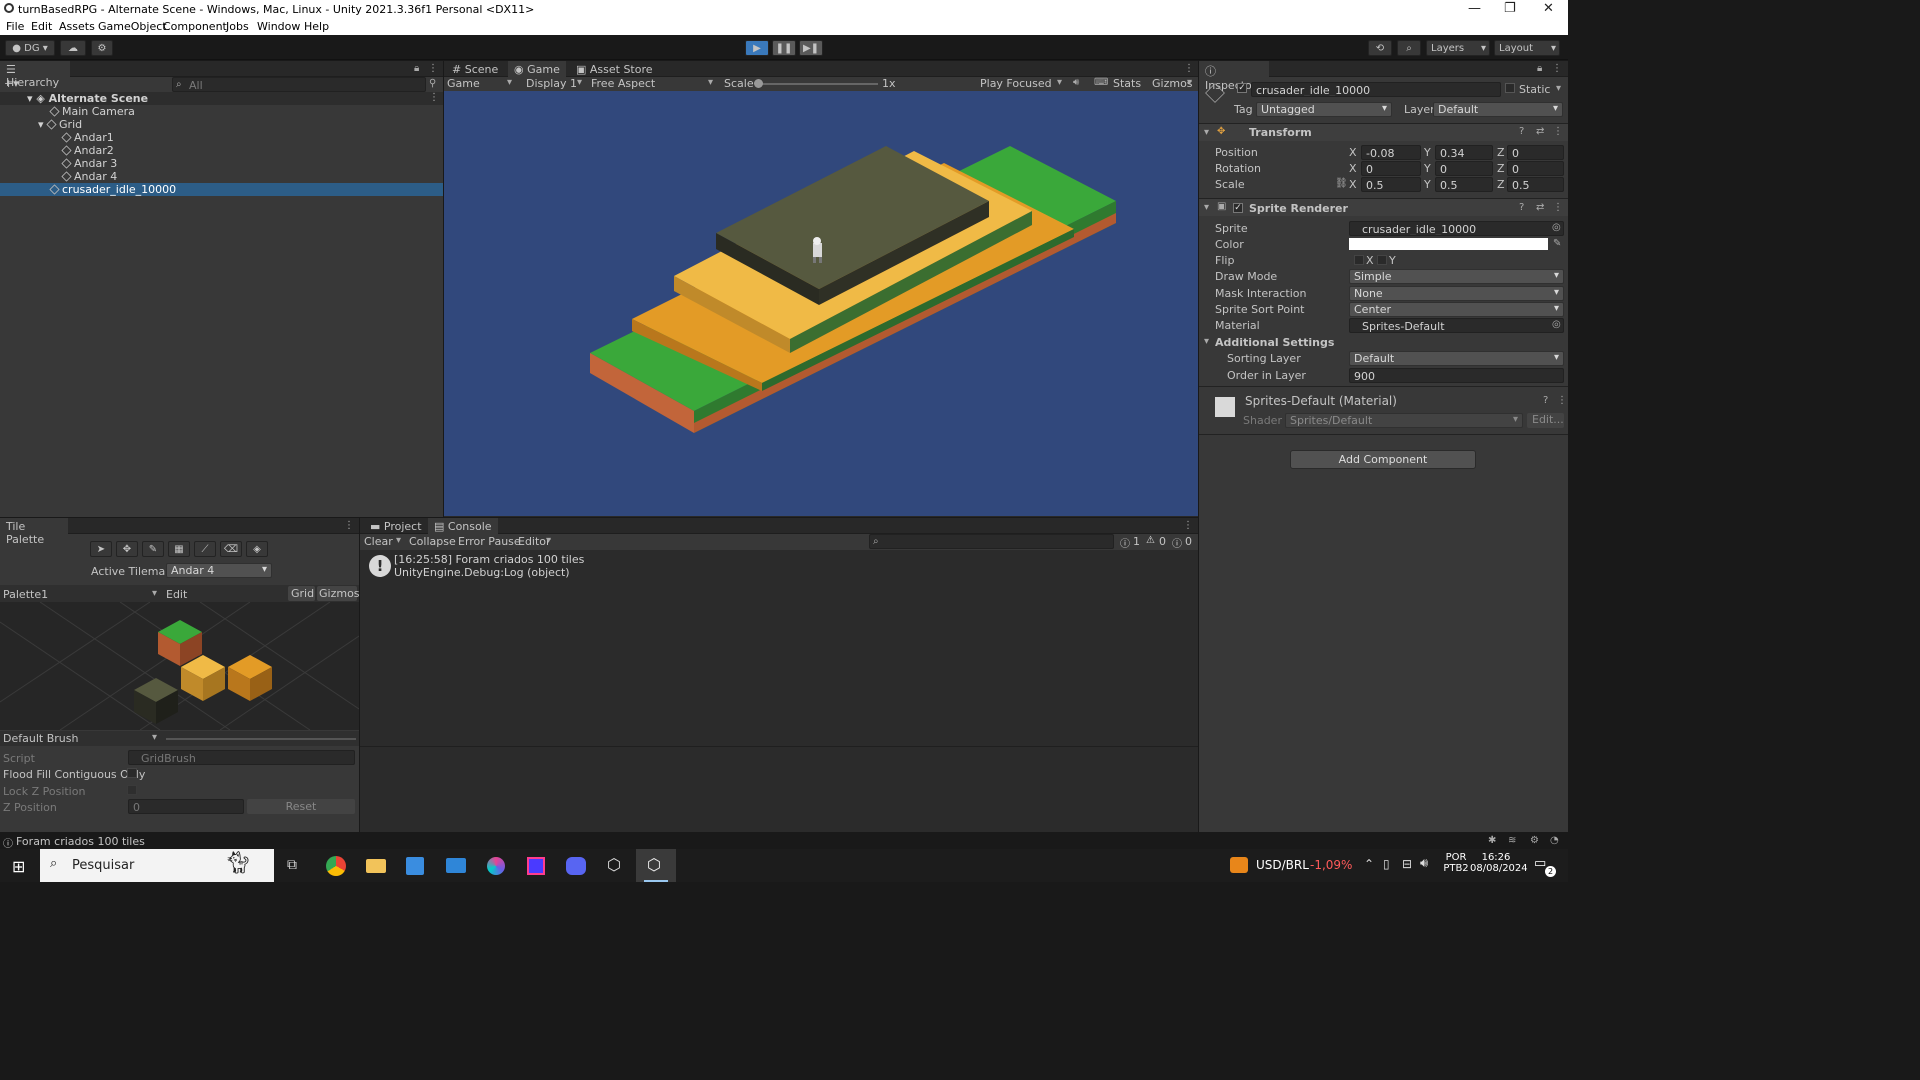 This screenshot has height=1080, width=1920. Describe the element at coordinates (1464, 184) in the screenshot. I see `scale-y-field: 0.5` at that location.